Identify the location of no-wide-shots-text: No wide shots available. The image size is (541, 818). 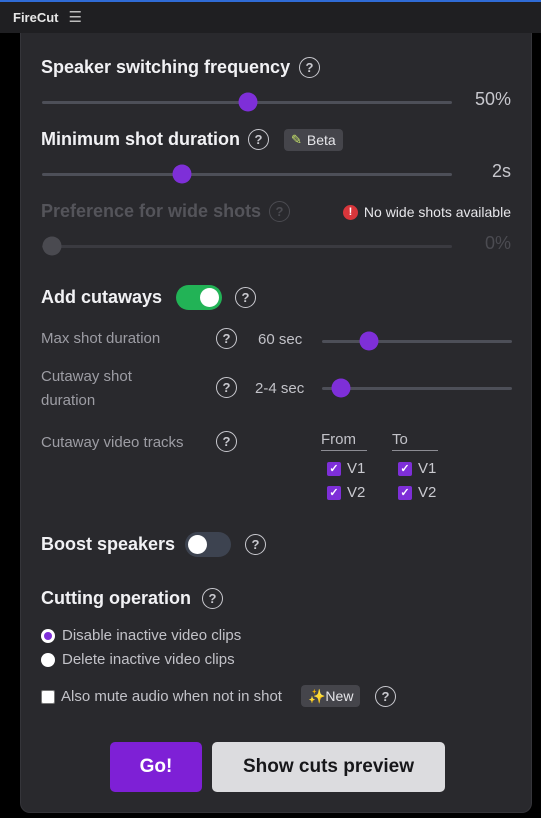
(437, 212).